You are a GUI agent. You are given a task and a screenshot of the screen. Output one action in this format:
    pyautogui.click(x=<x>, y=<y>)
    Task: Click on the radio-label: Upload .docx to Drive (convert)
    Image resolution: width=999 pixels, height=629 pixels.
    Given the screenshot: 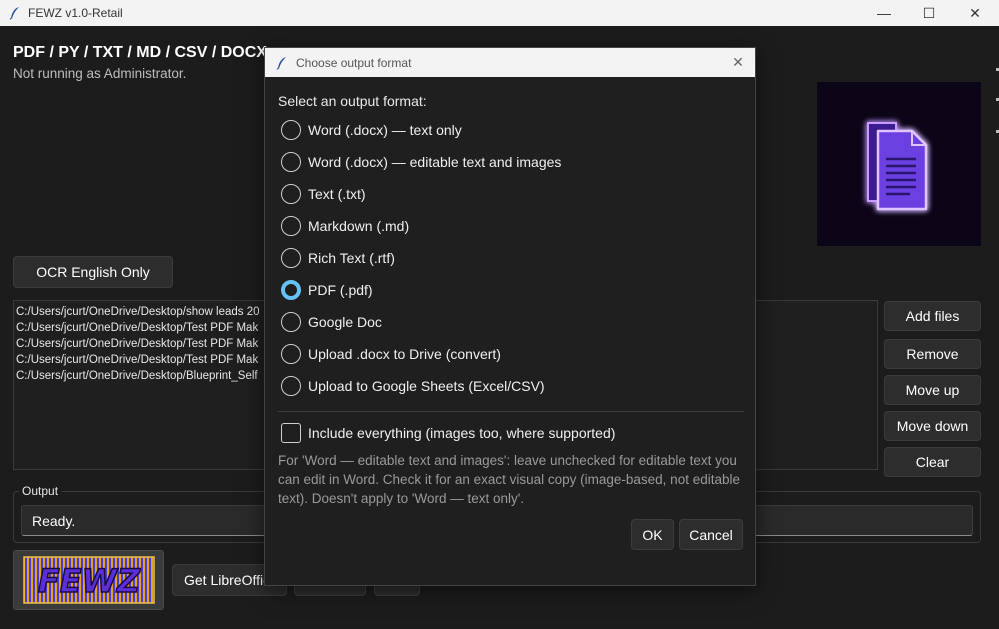 What is the action you would take?
    pyautogui.click(x=404, y=354)
    